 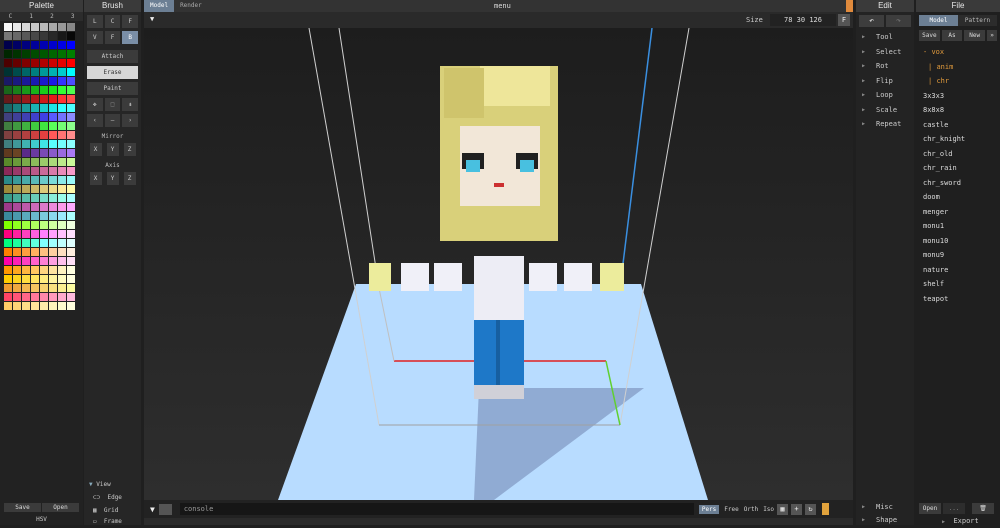 I want to click on tab-render: Render, so click(x=191, y=6).